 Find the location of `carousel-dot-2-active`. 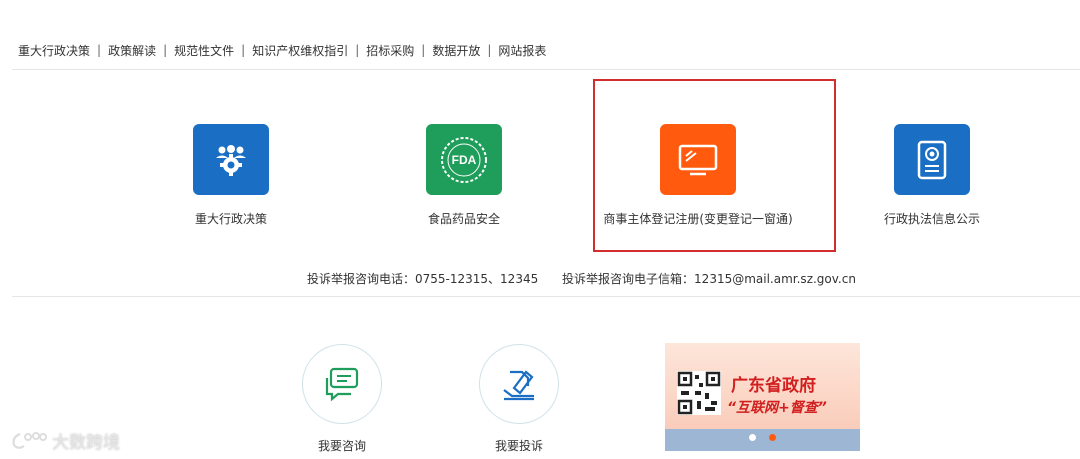

carousel-dot-2-active is located at coordinates (772, 437).